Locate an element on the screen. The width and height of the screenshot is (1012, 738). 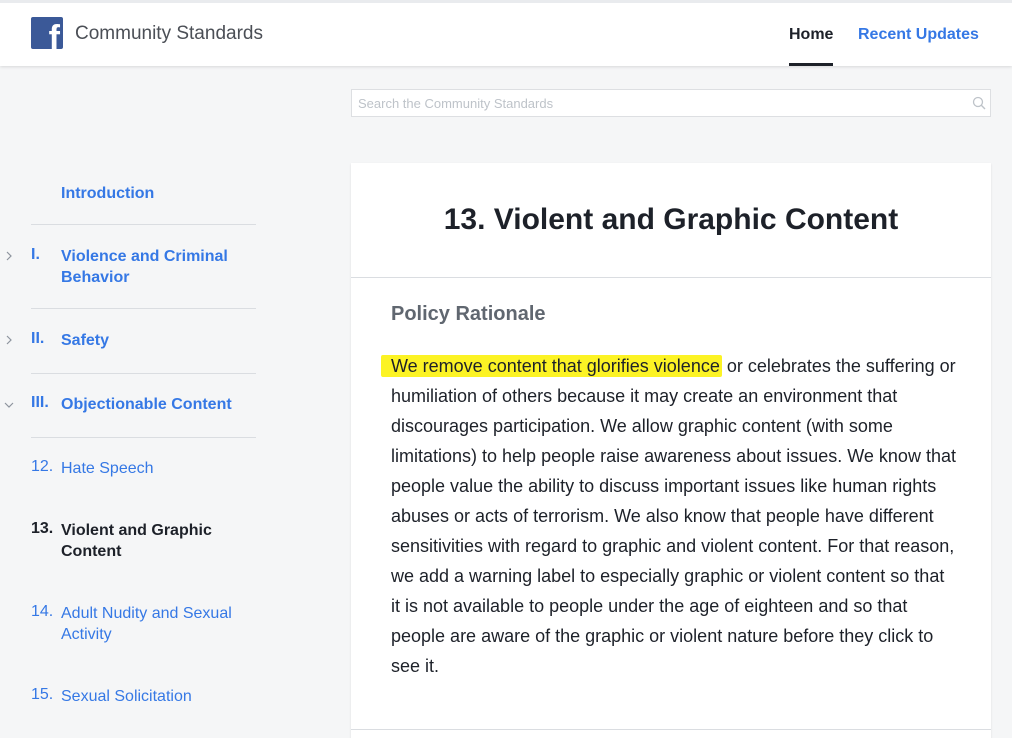
sidebar-item-number: I. is located at coordinates (35, 254).